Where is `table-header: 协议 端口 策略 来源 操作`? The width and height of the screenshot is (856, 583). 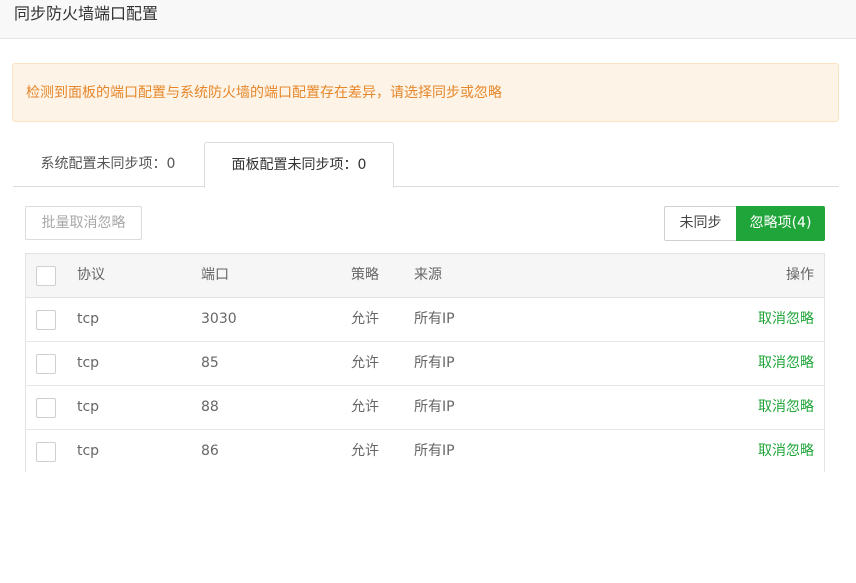
table-header: 协议 端口 策略 来源 操作 is located at coordinates (425, 276).